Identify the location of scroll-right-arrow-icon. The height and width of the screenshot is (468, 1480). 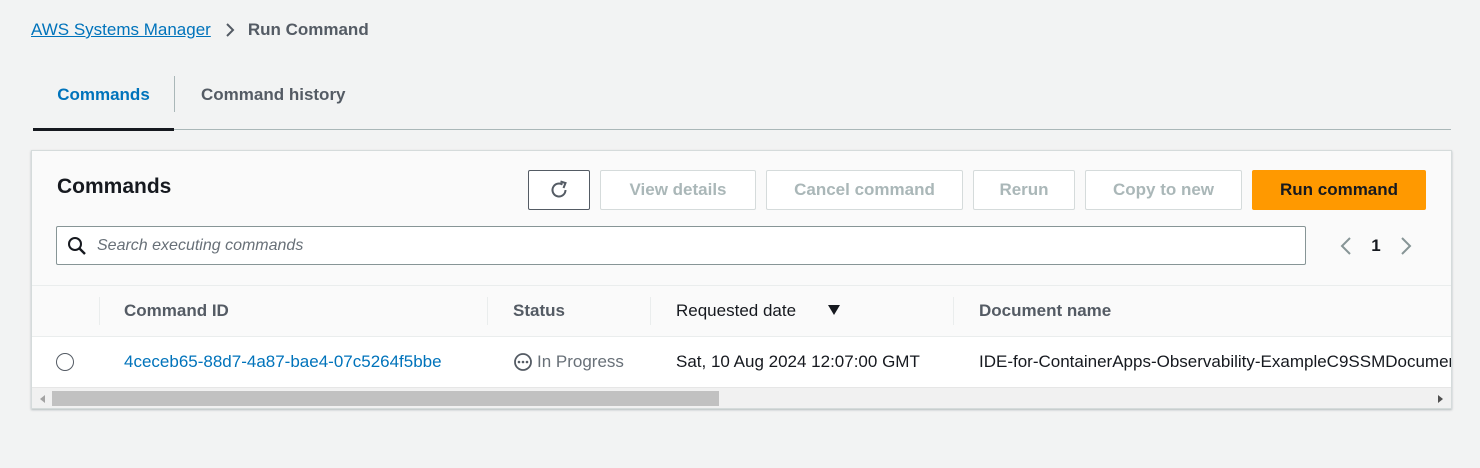
(1440, 398).